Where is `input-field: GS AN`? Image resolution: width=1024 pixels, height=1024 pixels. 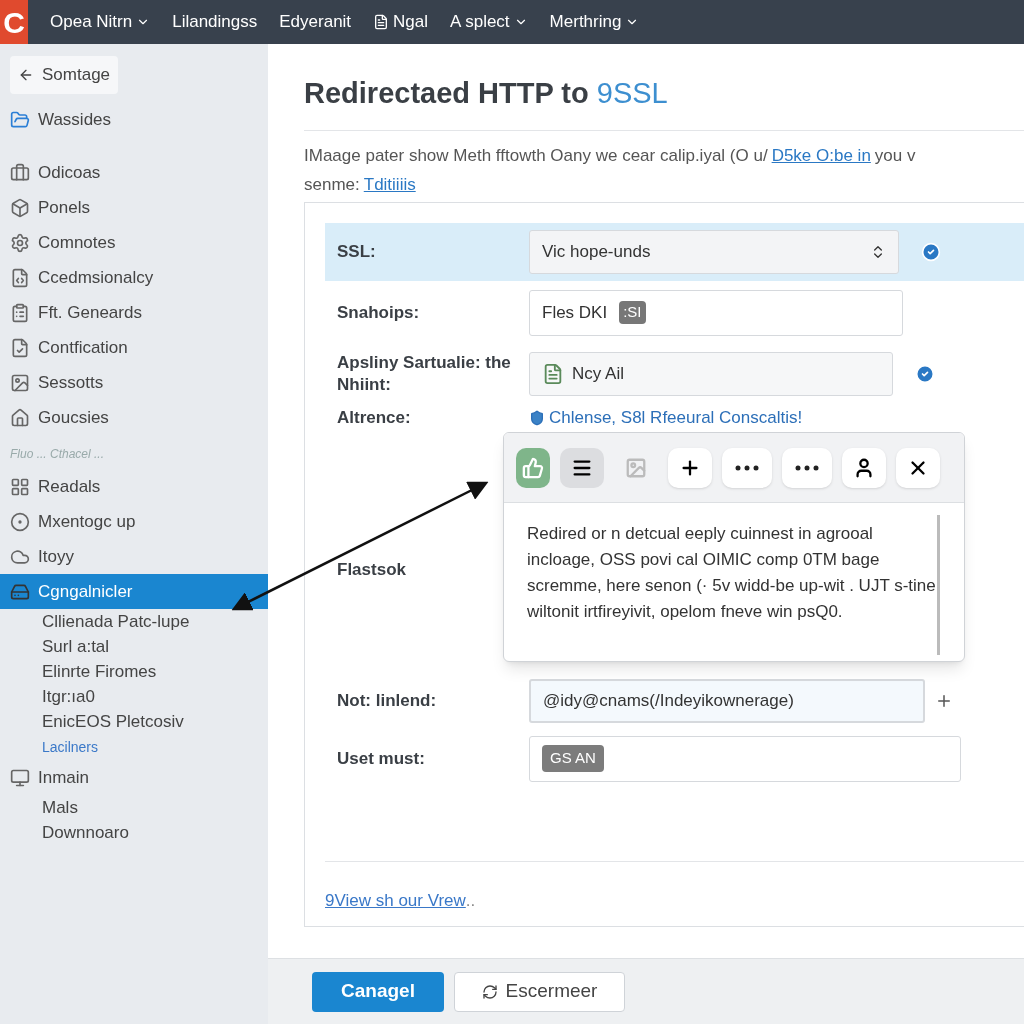
input-field: GS AN is located at coordinates (745, 758).